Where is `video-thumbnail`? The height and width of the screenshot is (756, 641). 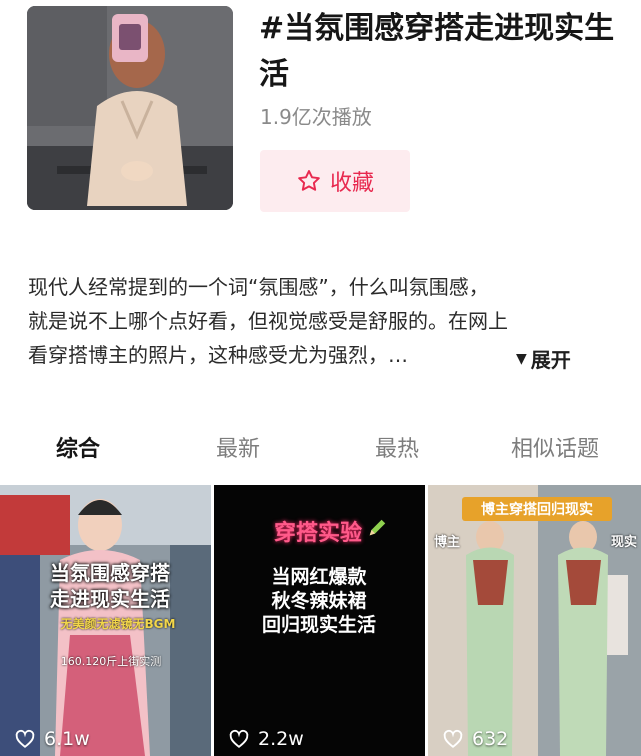 video-thumbnail is located at coordinates (534, 620).